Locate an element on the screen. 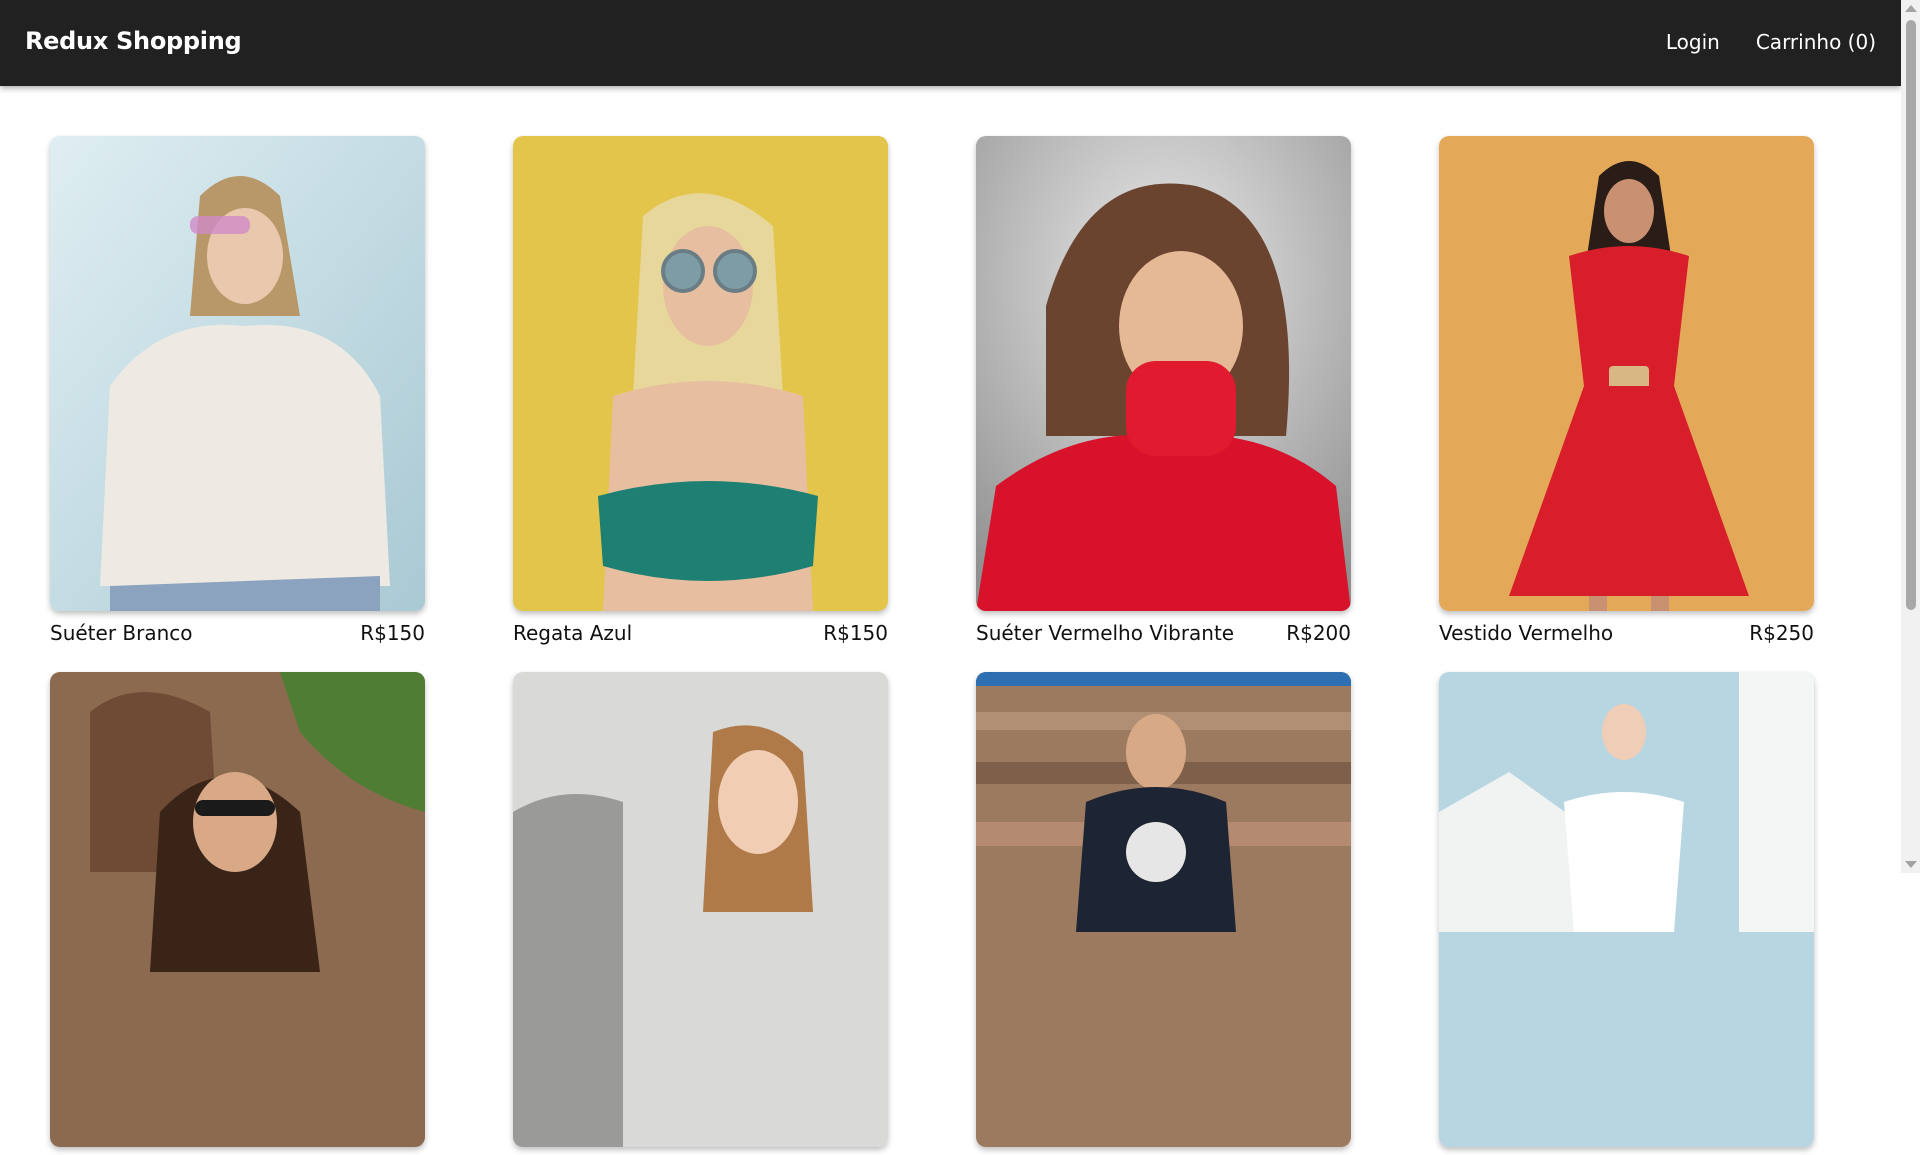 The height and width of the screenshot is (1155, 1920). page-scrollbar is located at coordinates (1910, 436).